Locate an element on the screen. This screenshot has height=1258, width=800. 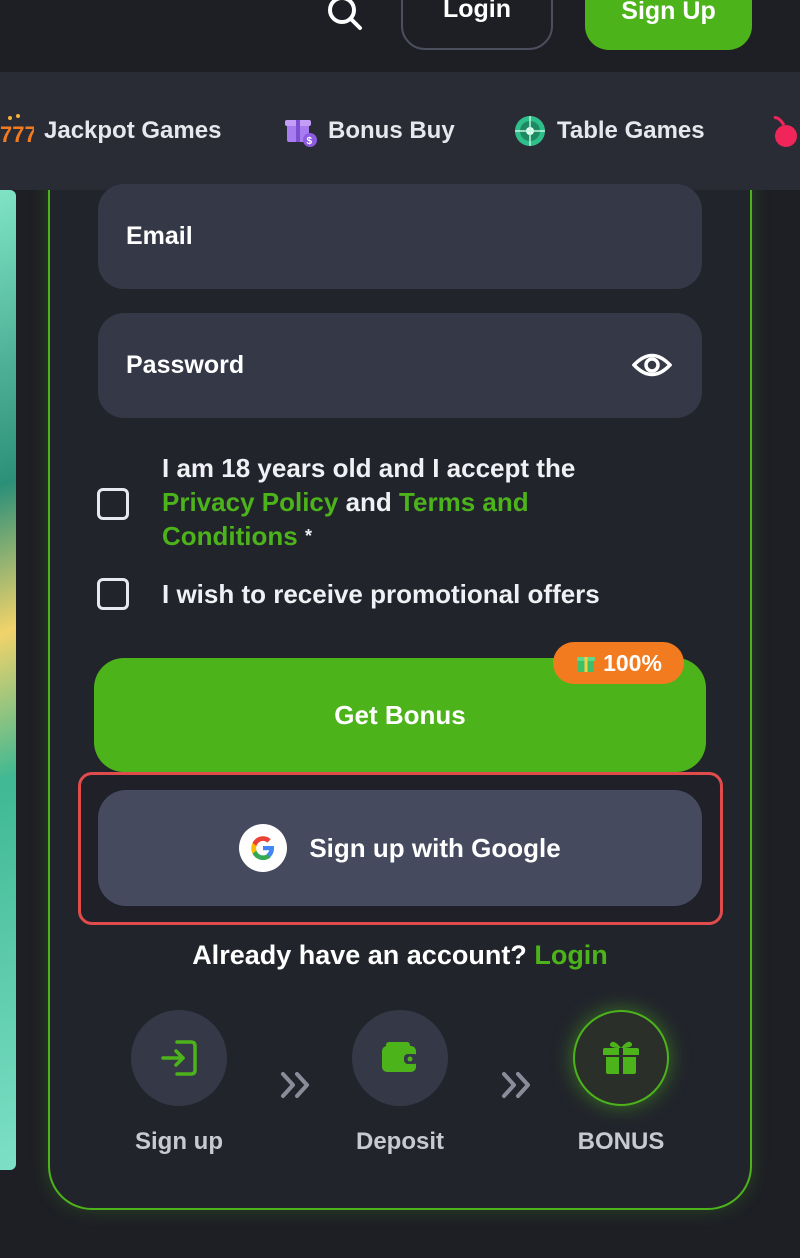
category-table-games: Table Games is located at coordinates (609, 131).